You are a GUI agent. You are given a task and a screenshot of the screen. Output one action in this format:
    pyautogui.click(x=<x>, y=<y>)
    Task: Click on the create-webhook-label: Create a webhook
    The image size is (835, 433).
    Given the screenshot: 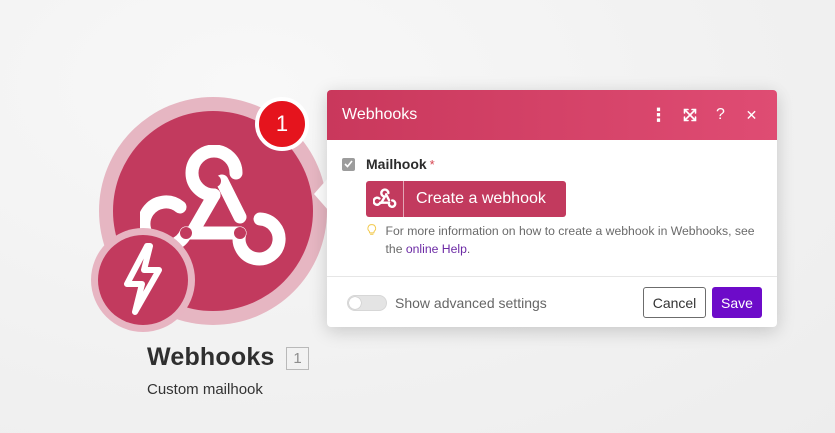 What is the action you would take?
    pyautogui.click(x=481, y=198)
    